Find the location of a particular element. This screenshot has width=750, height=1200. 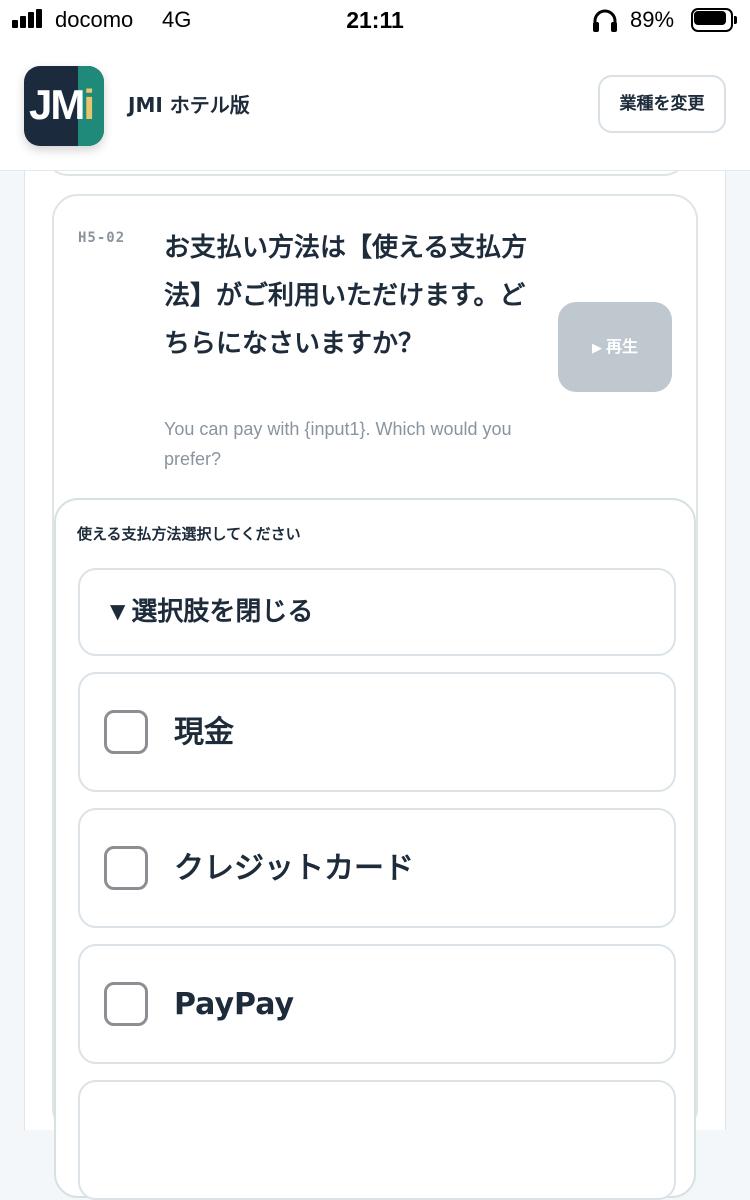

play-label: 再生 is located at coordinates (621, 346).